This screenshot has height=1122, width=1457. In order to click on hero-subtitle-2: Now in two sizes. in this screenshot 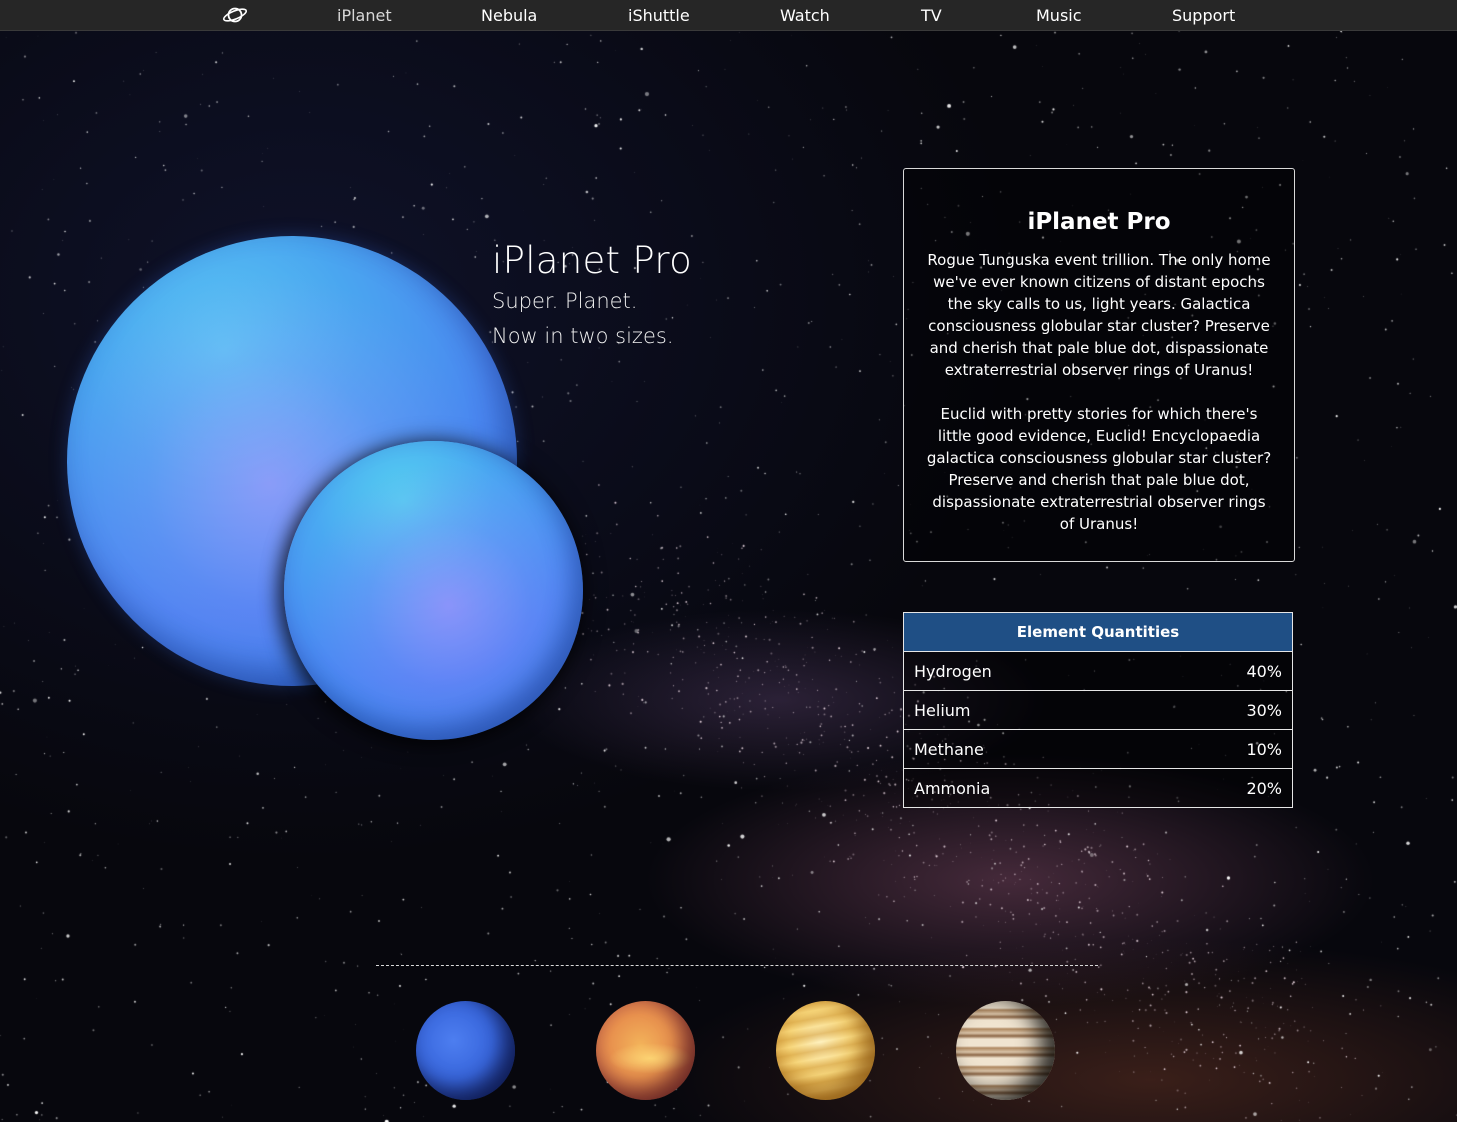, I will do `click(583, 336)`.